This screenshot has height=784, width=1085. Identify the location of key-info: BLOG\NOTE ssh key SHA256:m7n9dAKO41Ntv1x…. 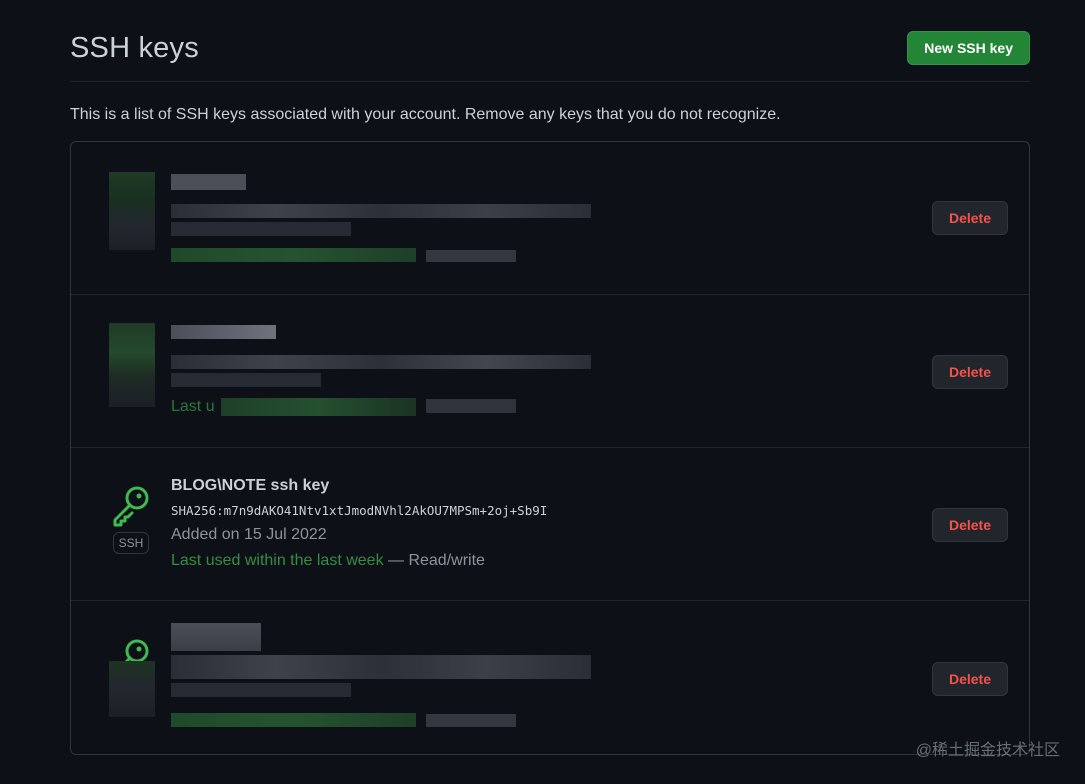
(359, 523).